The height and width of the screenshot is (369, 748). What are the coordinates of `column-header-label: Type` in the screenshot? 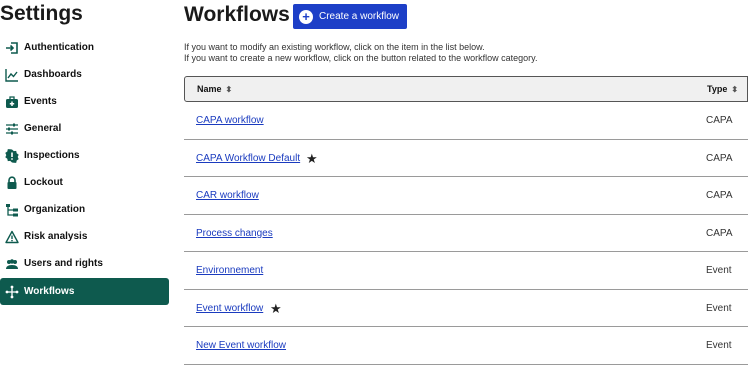 It's located at (717, 89).